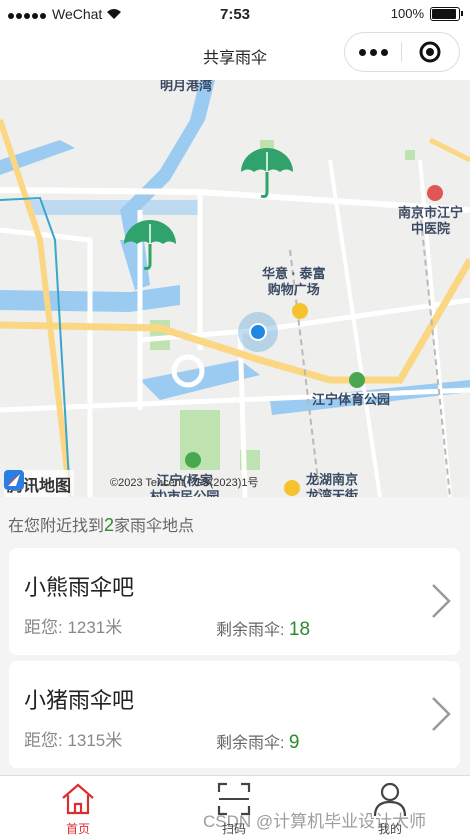 This screenshot has height=838, width=470. What do you see at coordinates (446, 13) in the screenshot?
I see `battery-icon` at bounding box center [446, 13].